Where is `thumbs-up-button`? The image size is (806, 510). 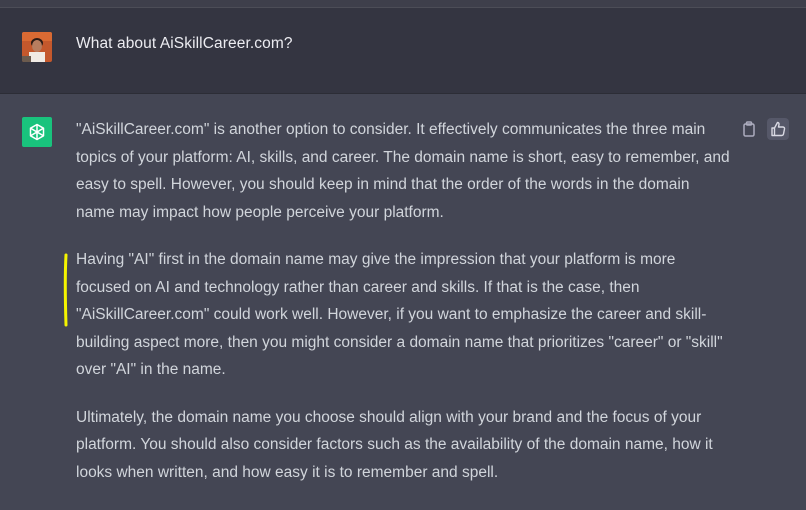
thumbs-up-button is located at coordinates (778, 129).